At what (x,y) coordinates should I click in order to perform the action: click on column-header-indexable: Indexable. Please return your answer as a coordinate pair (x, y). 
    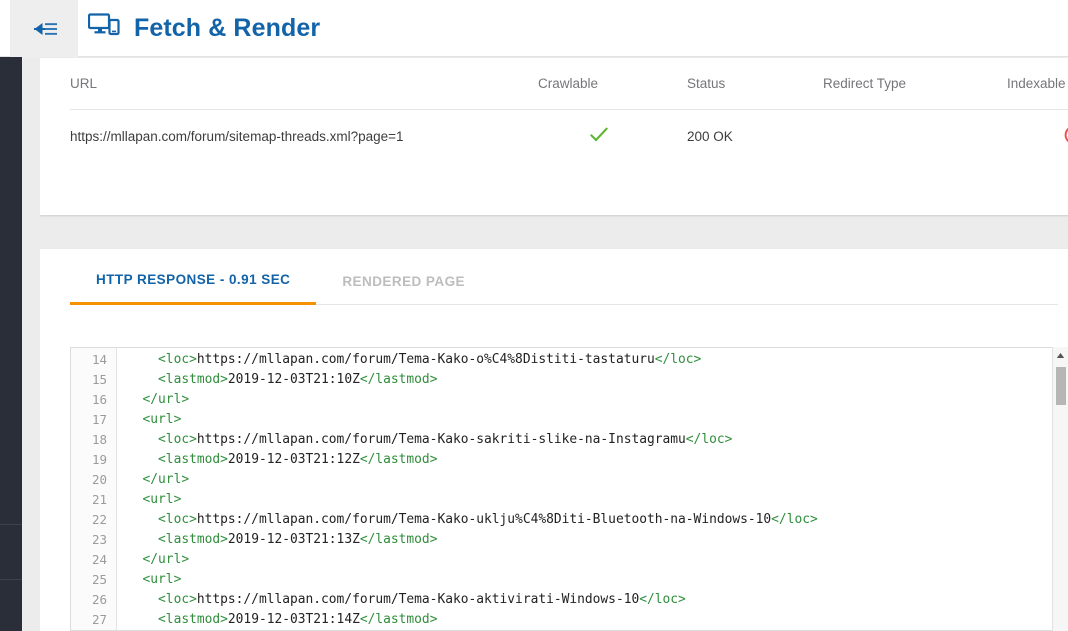
    Looking at the image, I should click on (1036, 83).